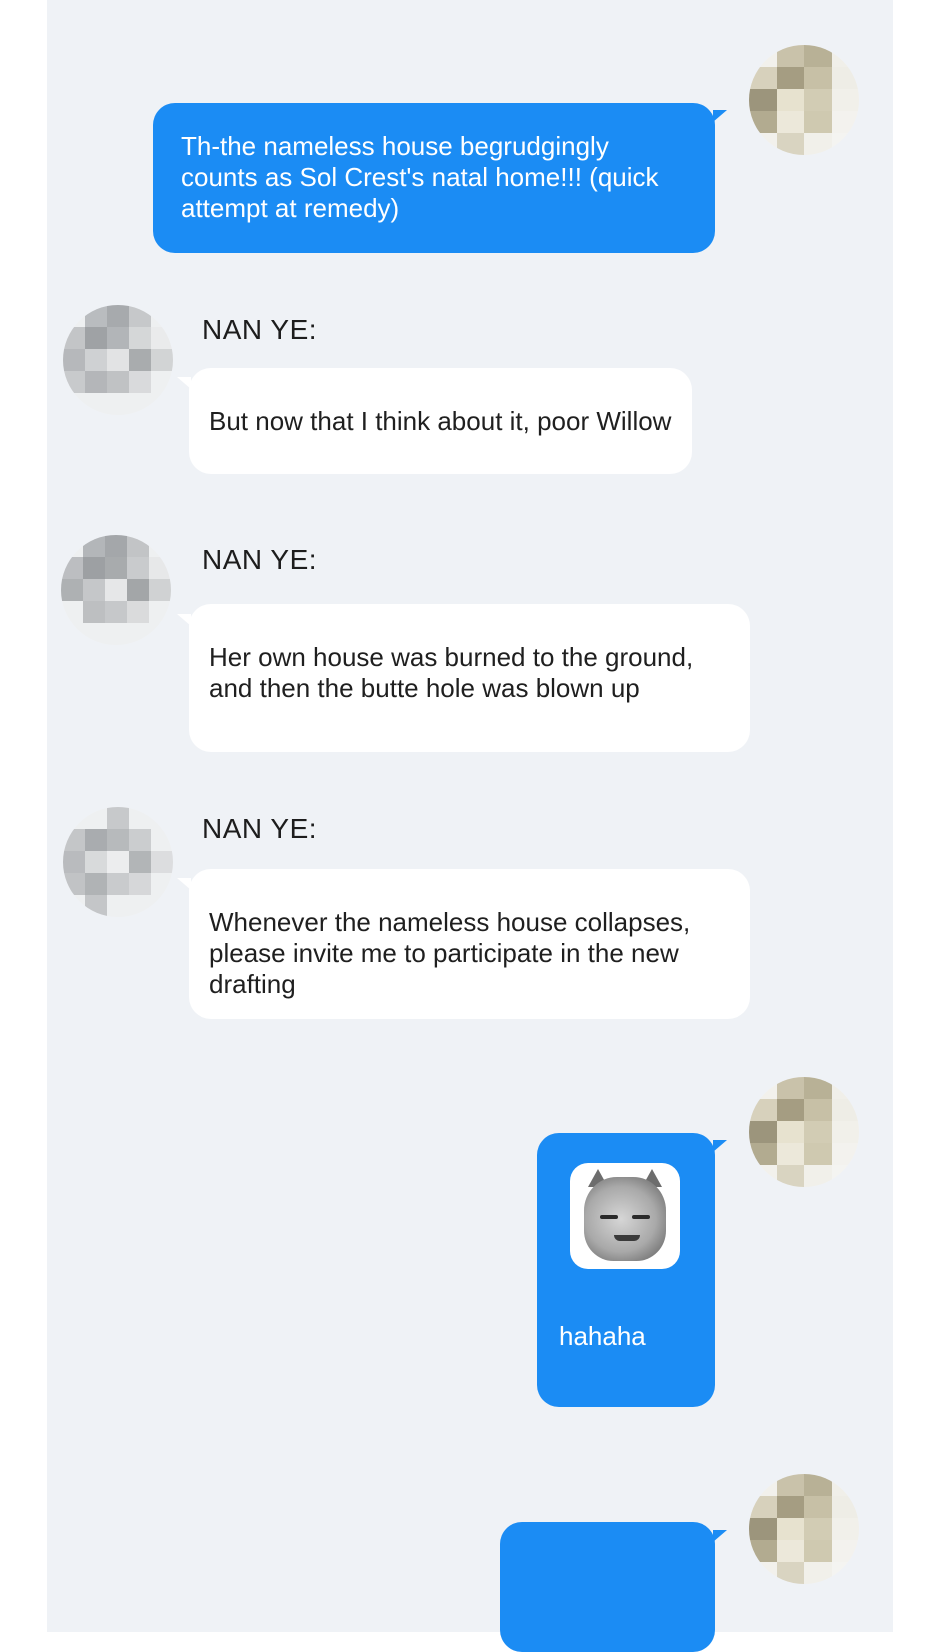 The width and height of the screenshot is (940, 1652). I want to click on sticker-eye, so click(609, 1217).